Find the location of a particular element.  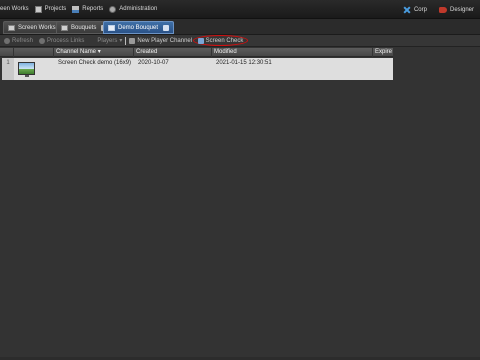

cell-modified: 2021-01-15 12:30:51 is located at coordinates (244, 63).